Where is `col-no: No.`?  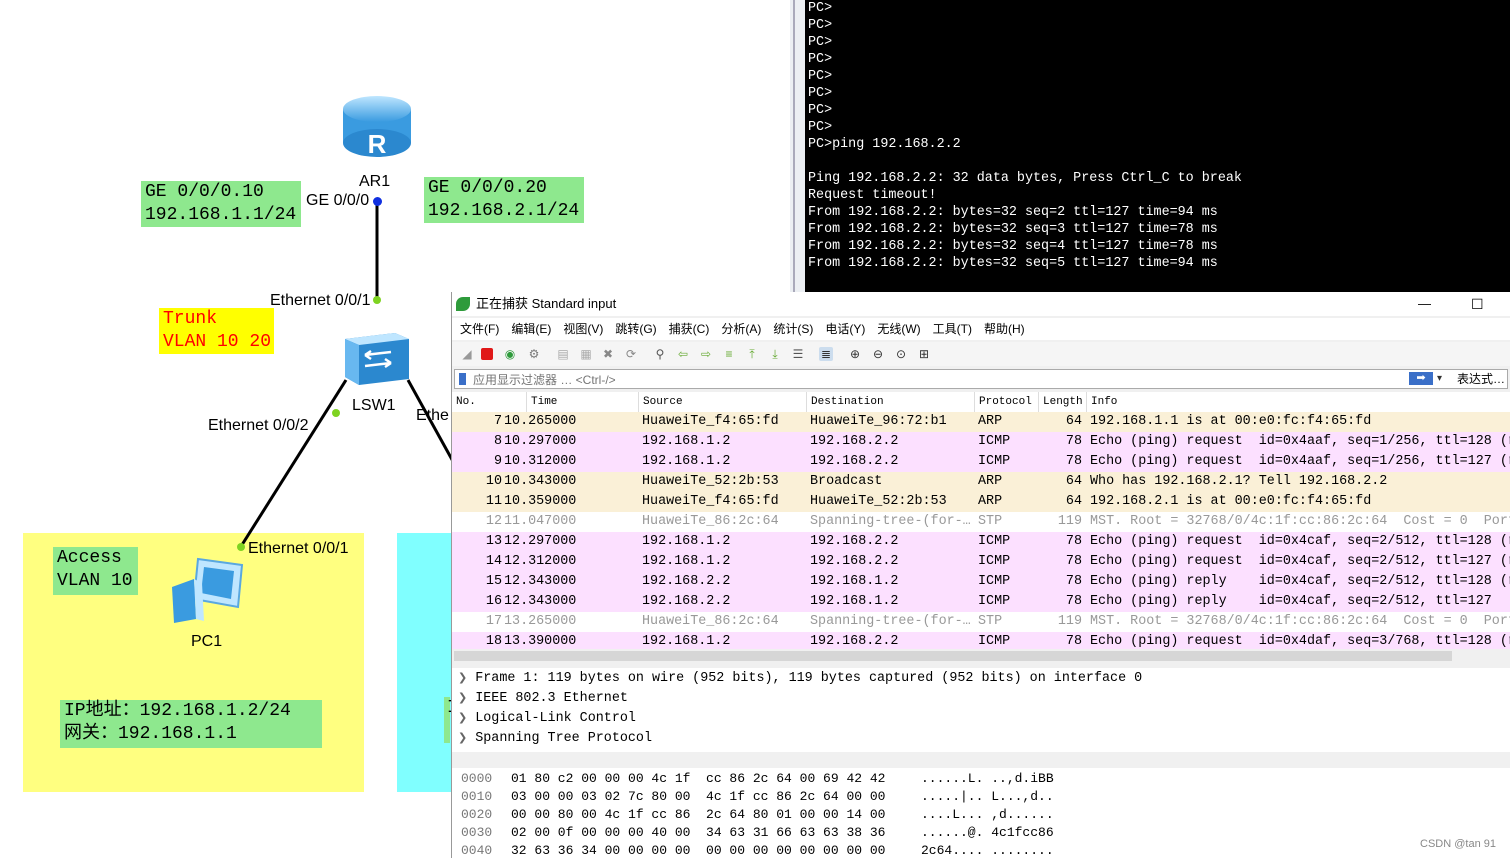
col-no: No. is located at coordinates (489, 402).